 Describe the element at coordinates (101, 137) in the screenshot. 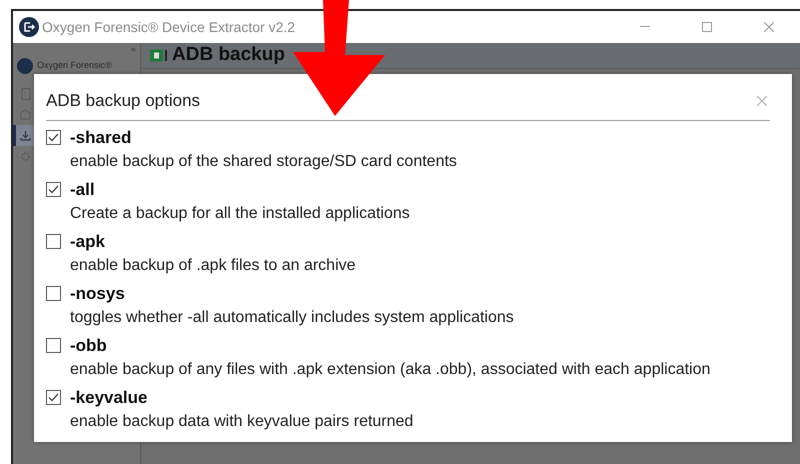

I see `option-name: -shared` at that location.